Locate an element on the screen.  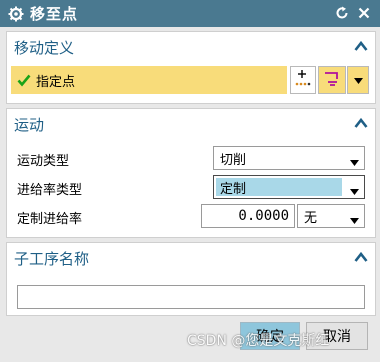
feed-type-value: 定制 is located at coordinates (279, 187).